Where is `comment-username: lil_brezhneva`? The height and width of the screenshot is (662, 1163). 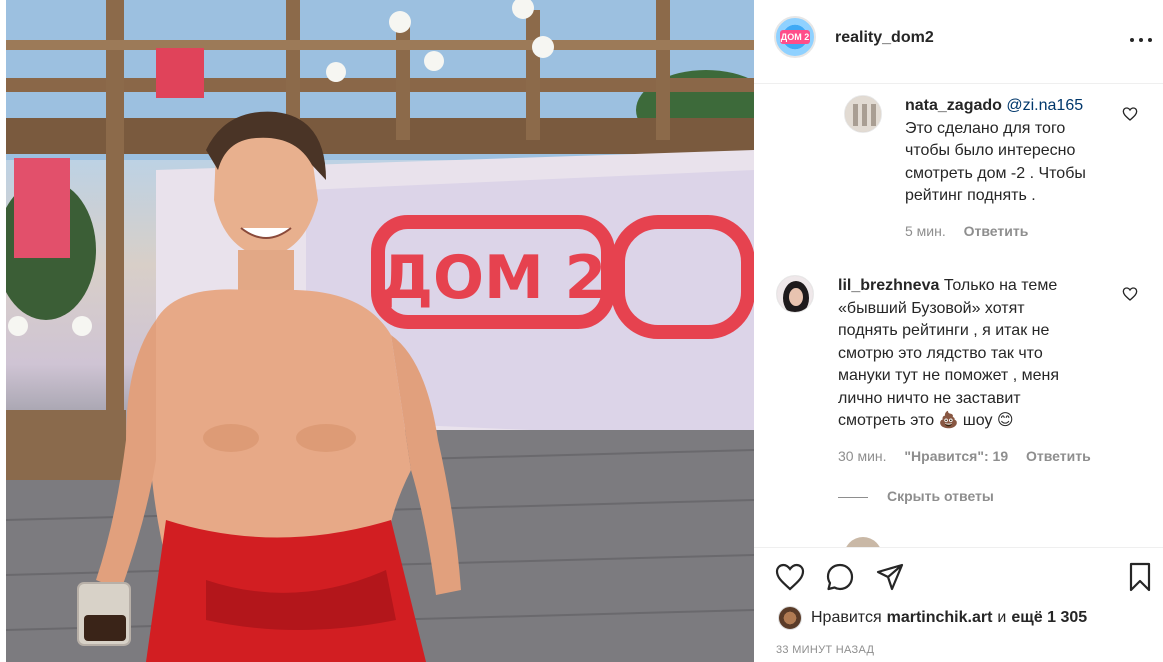 comment-username: lil_brezhneva is located at coordinates (888, 285).